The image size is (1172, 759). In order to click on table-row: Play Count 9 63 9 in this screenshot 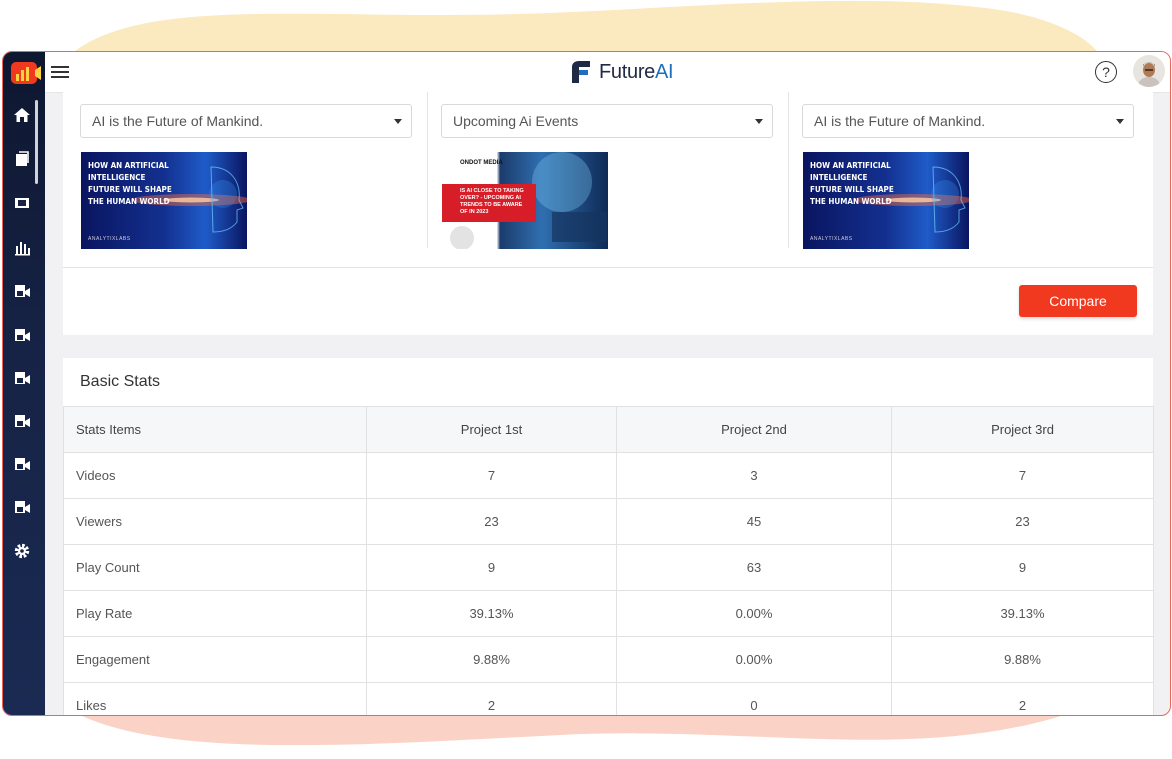, I will do `click(608, 567)`.